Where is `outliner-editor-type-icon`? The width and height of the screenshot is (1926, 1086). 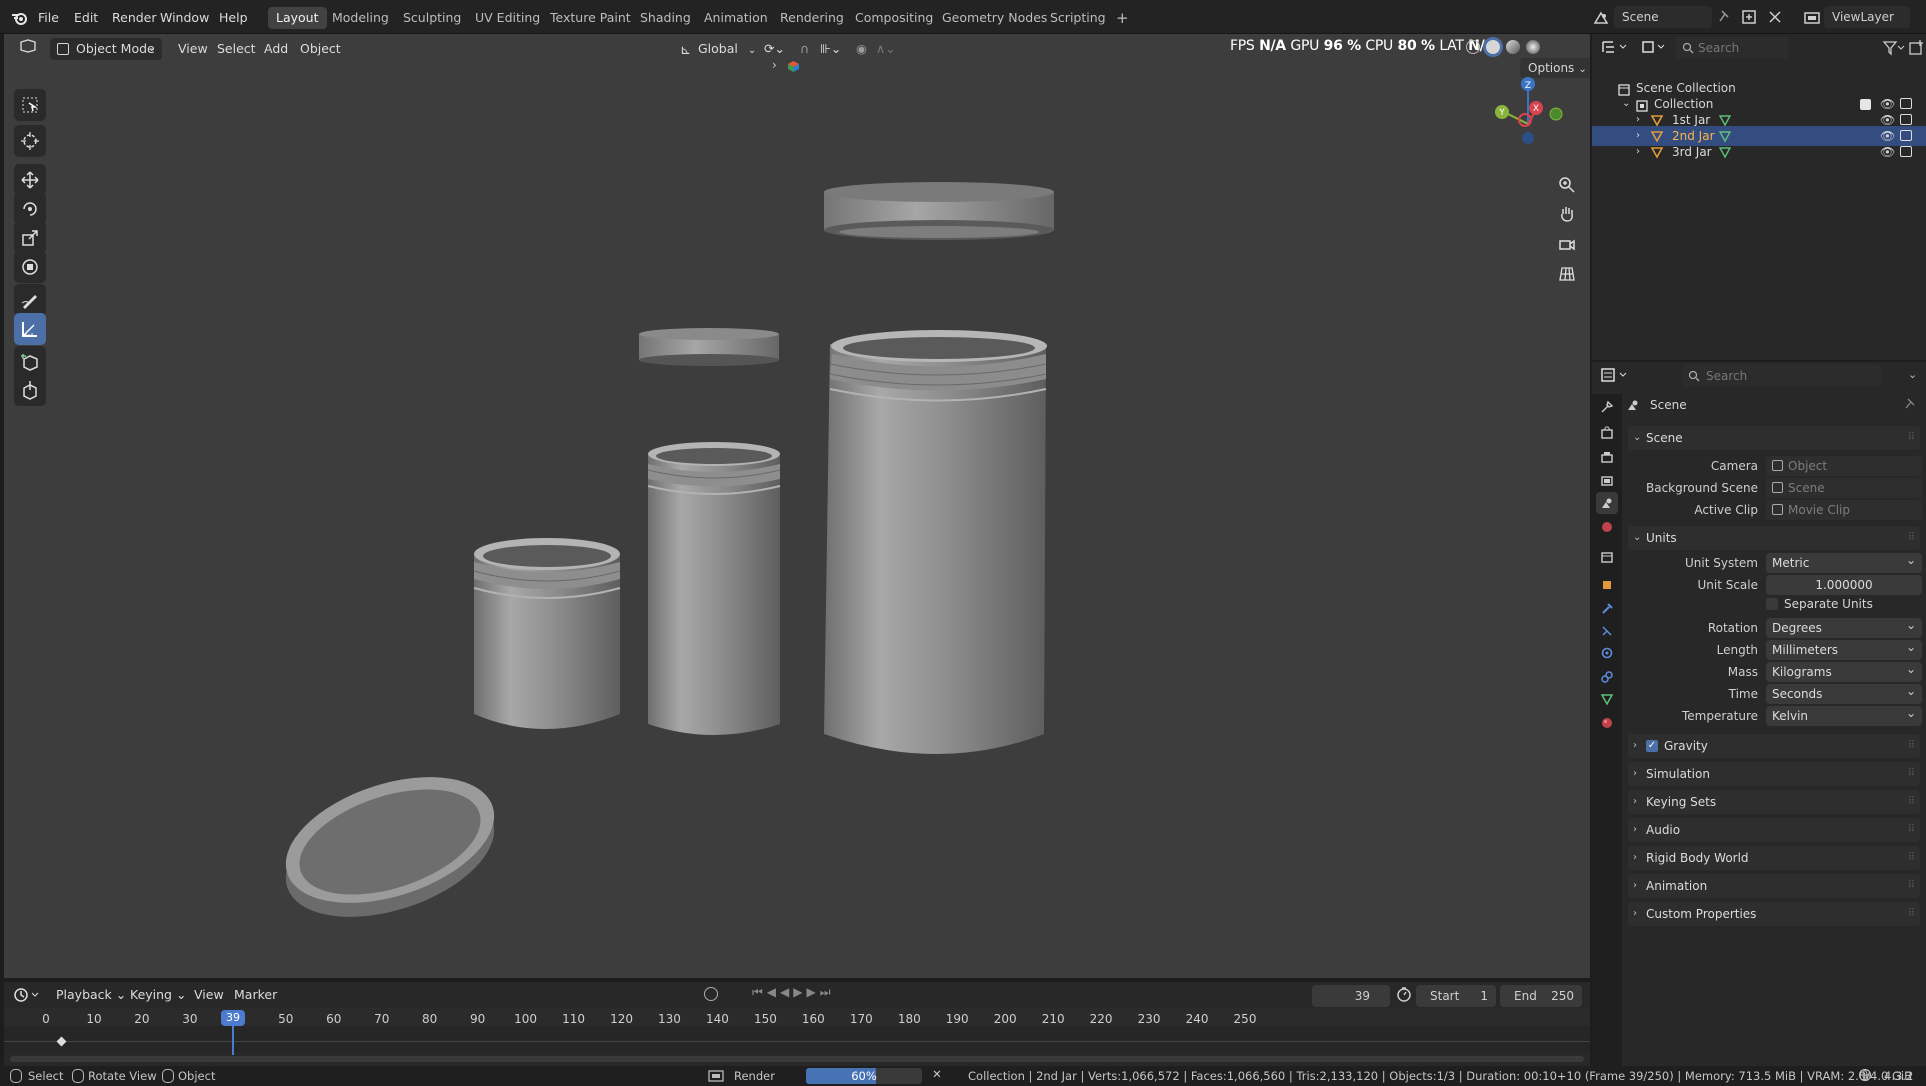
outliner-editor-type-icon is located at coordinates (1617, 48).